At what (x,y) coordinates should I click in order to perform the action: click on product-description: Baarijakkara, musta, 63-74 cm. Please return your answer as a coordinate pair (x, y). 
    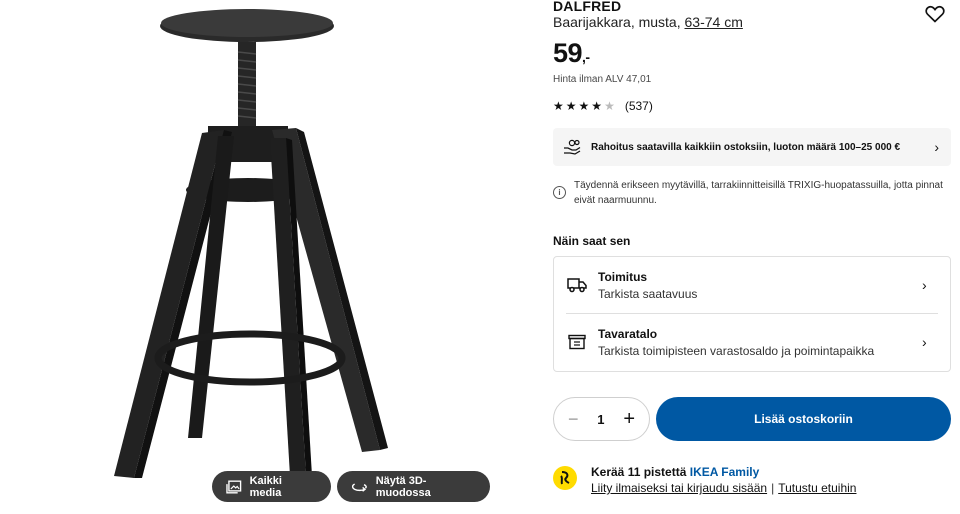
    Looking at the image, I should click on (648, 22).